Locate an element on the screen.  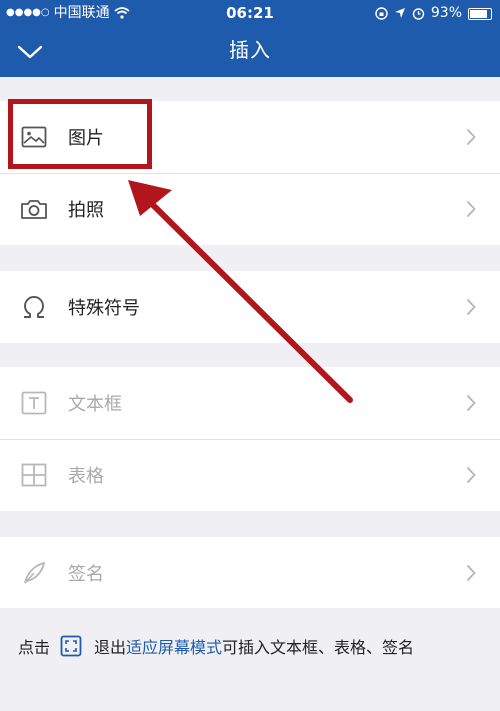
menu-item-camera: 拍照 is located at coordinates (250, 209).